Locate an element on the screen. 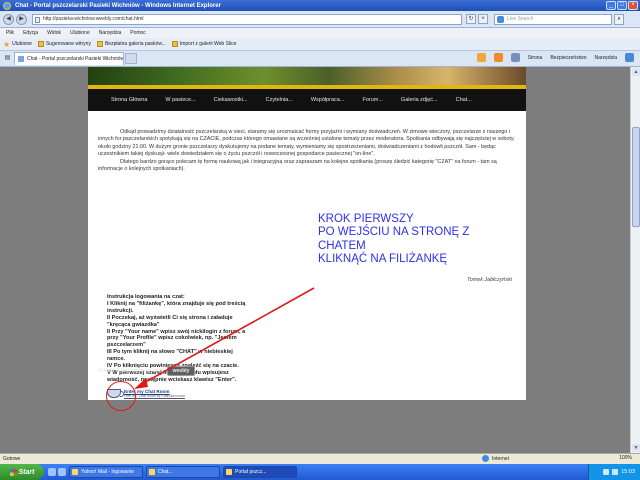 Image resolution: width=640 pixels, height=480 pixels. window-controls: _ □ × is located at coordinates (622, 5).